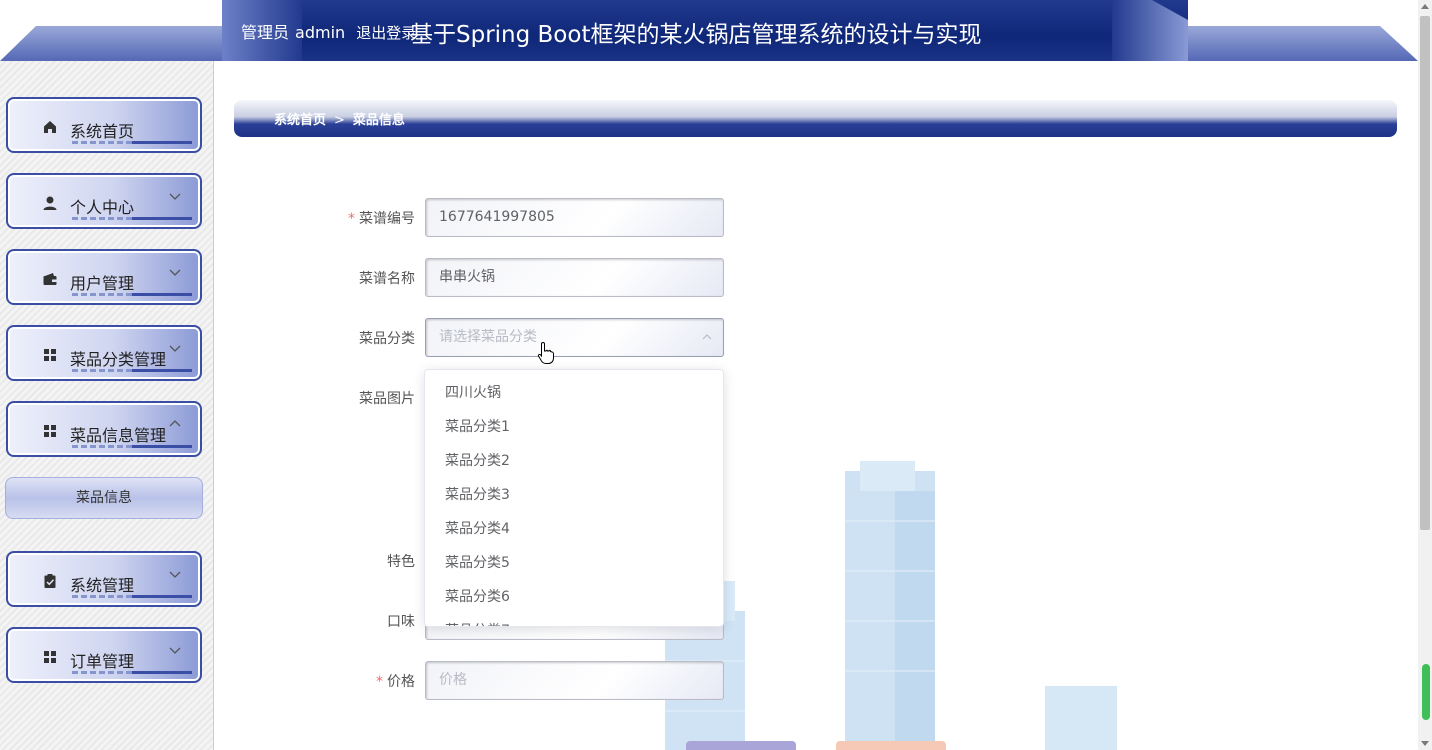  Describe the element at coordinates (574, 277) in the screenshot. I see `recipe-name-input: 串串火锅` at that location.